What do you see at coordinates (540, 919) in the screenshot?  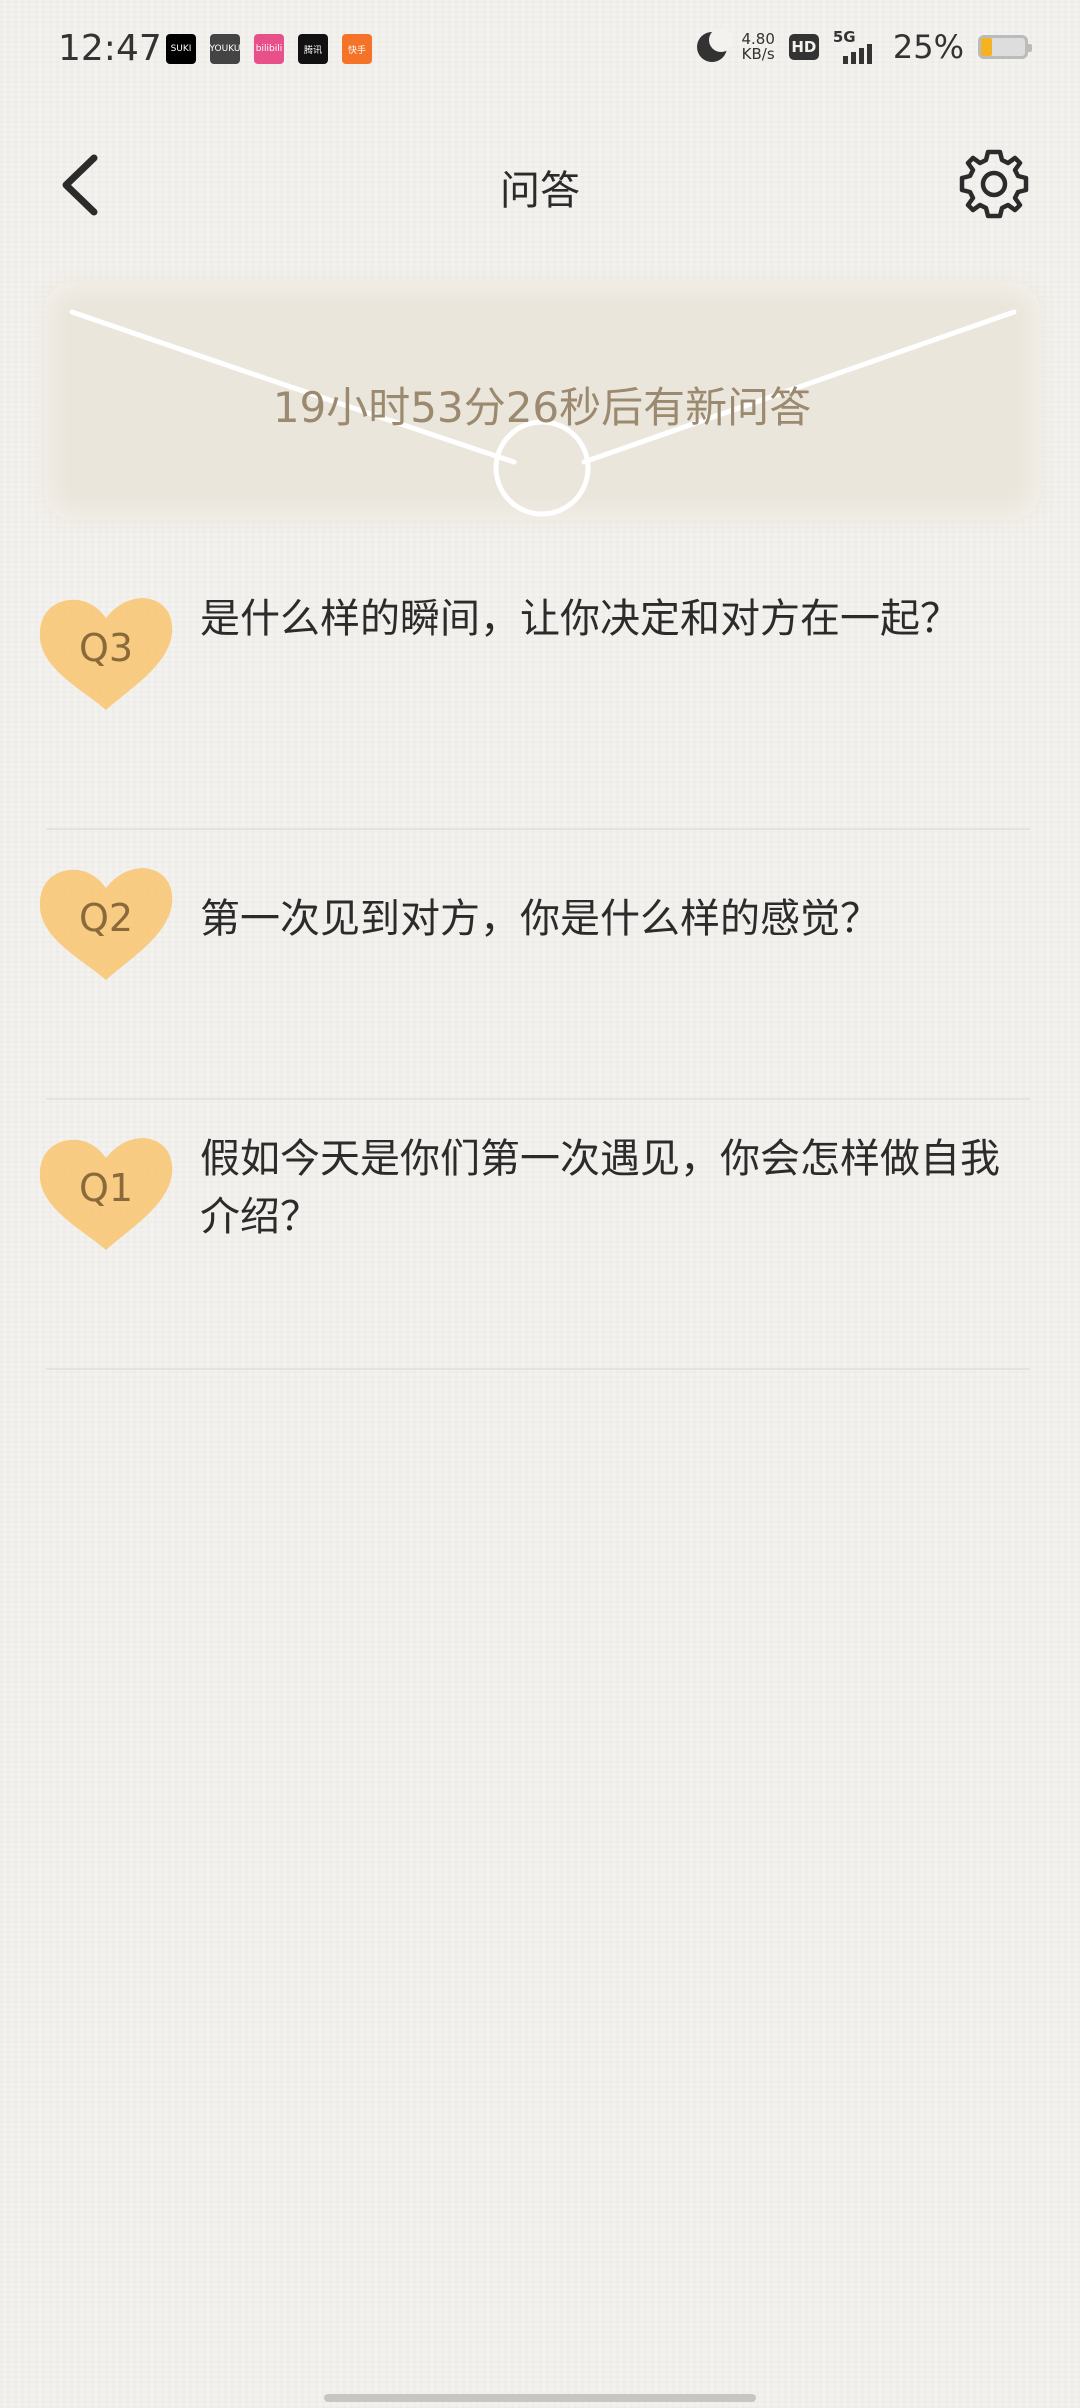 I see `question-text: 第一次见到对方，你是什么样的感觉？` at bounding box center [540, 919].